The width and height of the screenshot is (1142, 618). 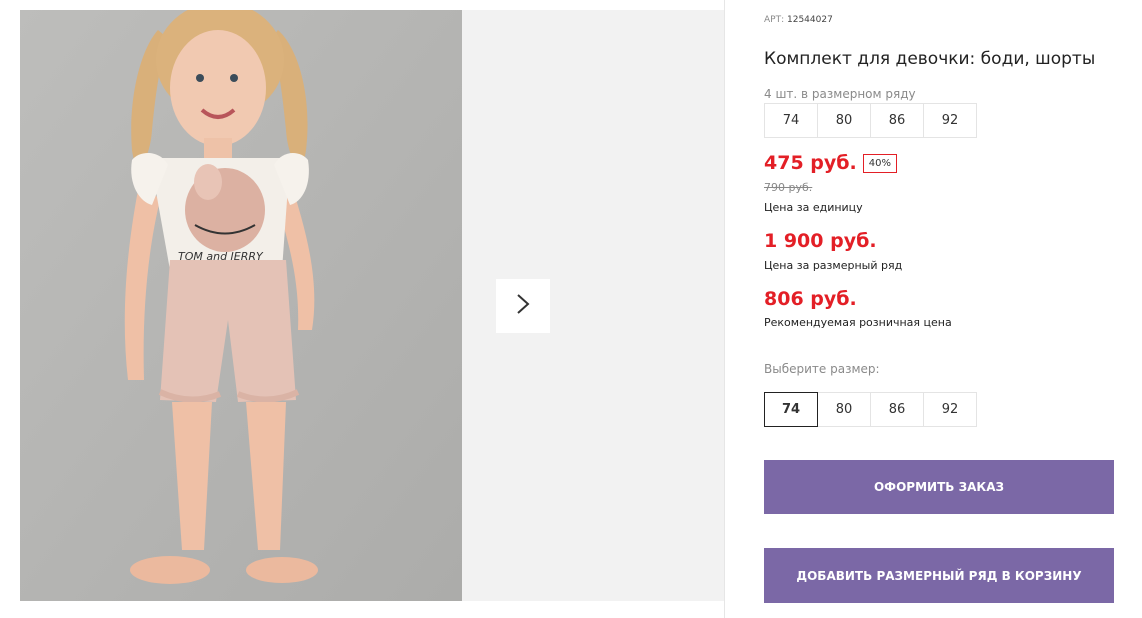 I want to click on product-title: Комплект для девочки: боди, шорты, so click(x=930, y=59).